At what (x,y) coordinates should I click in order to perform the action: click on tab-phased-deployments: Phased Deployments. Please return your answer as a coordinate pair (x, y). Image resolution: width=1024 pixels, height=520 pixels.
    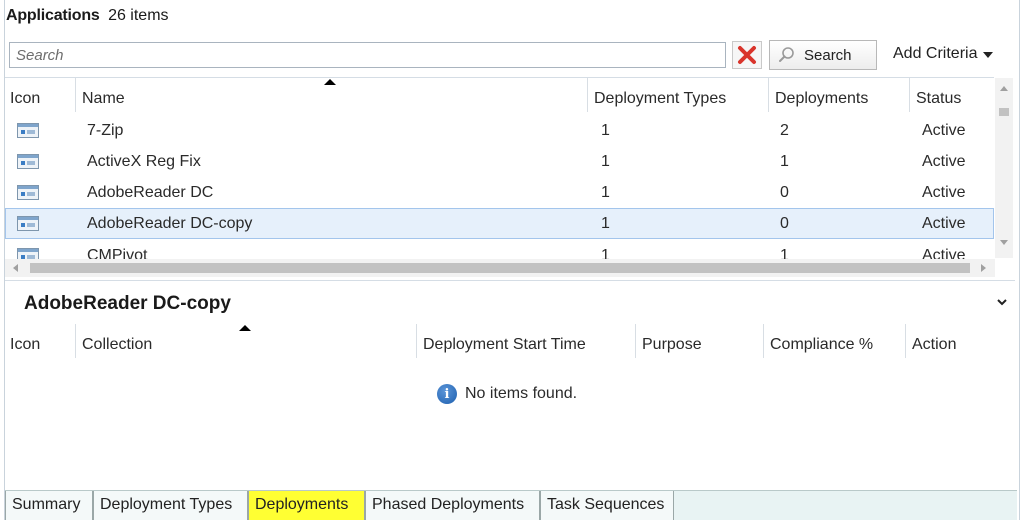
    Looking at the image, I should click on (452, 505).